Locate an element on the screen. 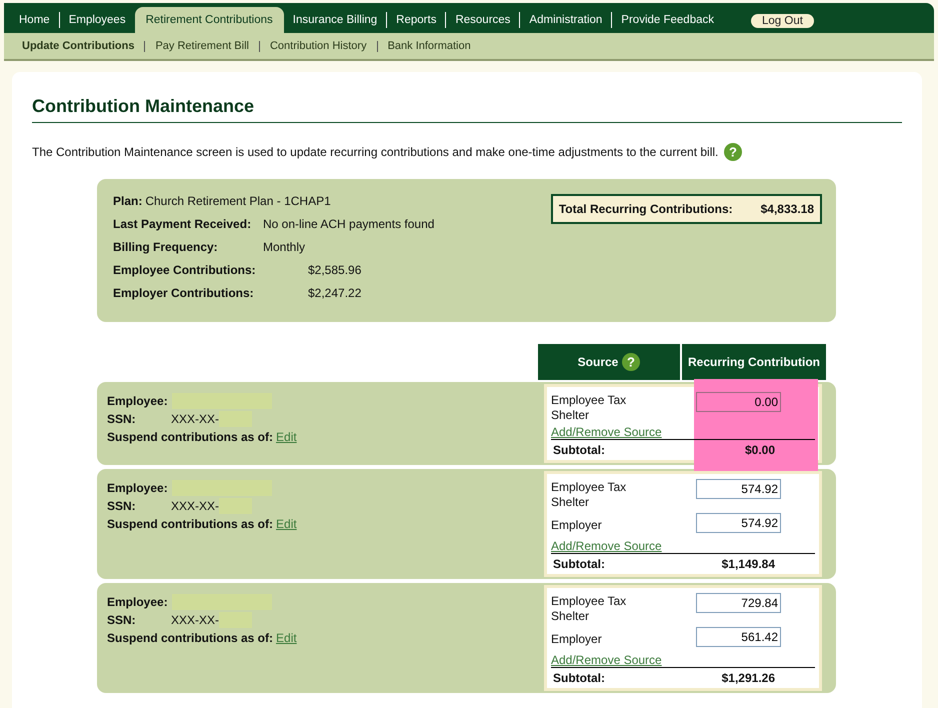  subtotal-value: $1,149.84 is located at coordinates (748, 564).